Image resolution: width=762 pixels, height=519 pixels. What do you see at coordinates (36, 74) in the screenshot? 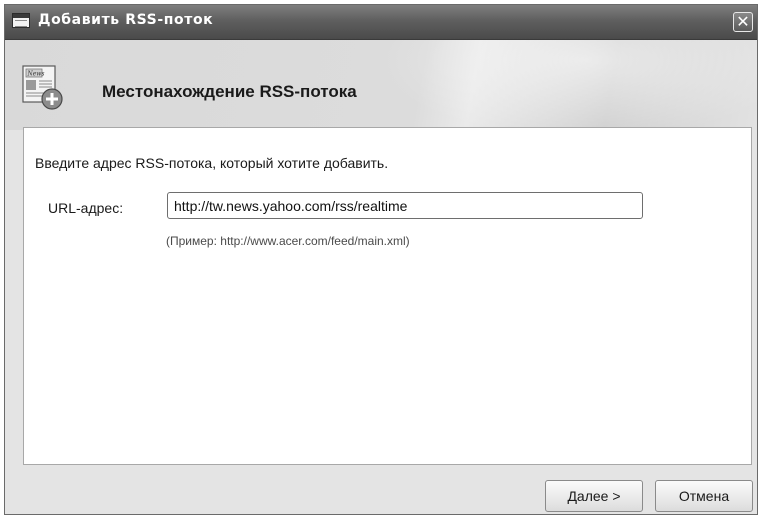
I see `news-icon-text: News` at bounding box center [36, 74].